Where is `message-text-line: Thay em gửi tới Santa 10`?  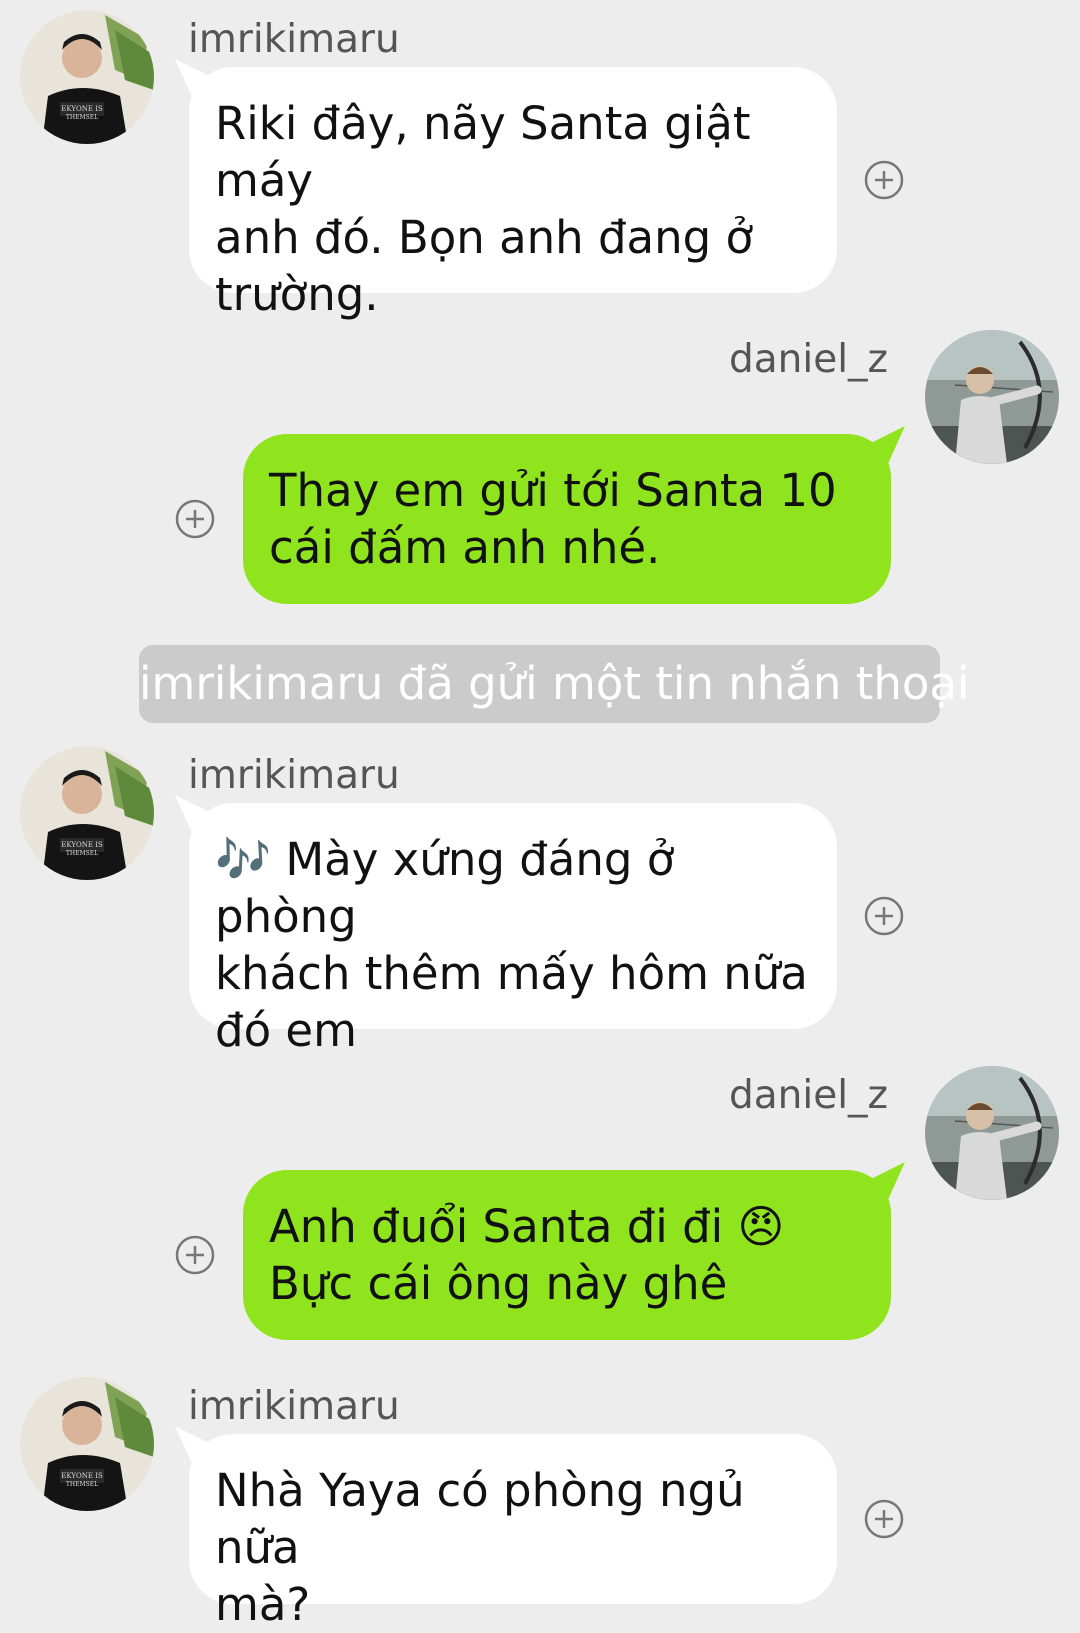 message-text-line: Thay em gửi tới Santa 10 is located at coordinates (553, 490).